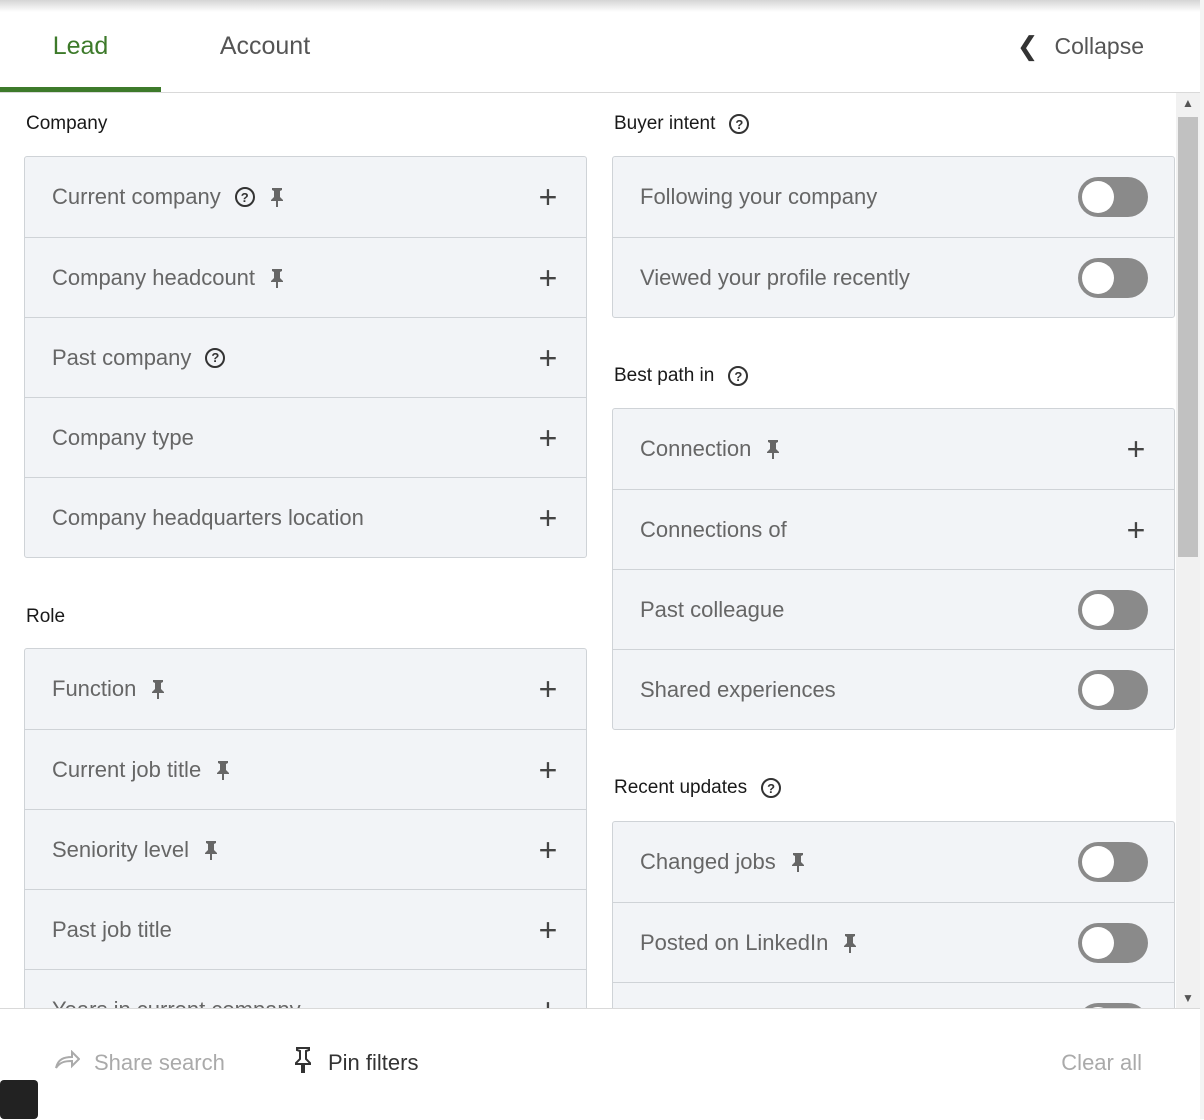  I want to click on filter-label: Years in current company, so click(176, 1003).